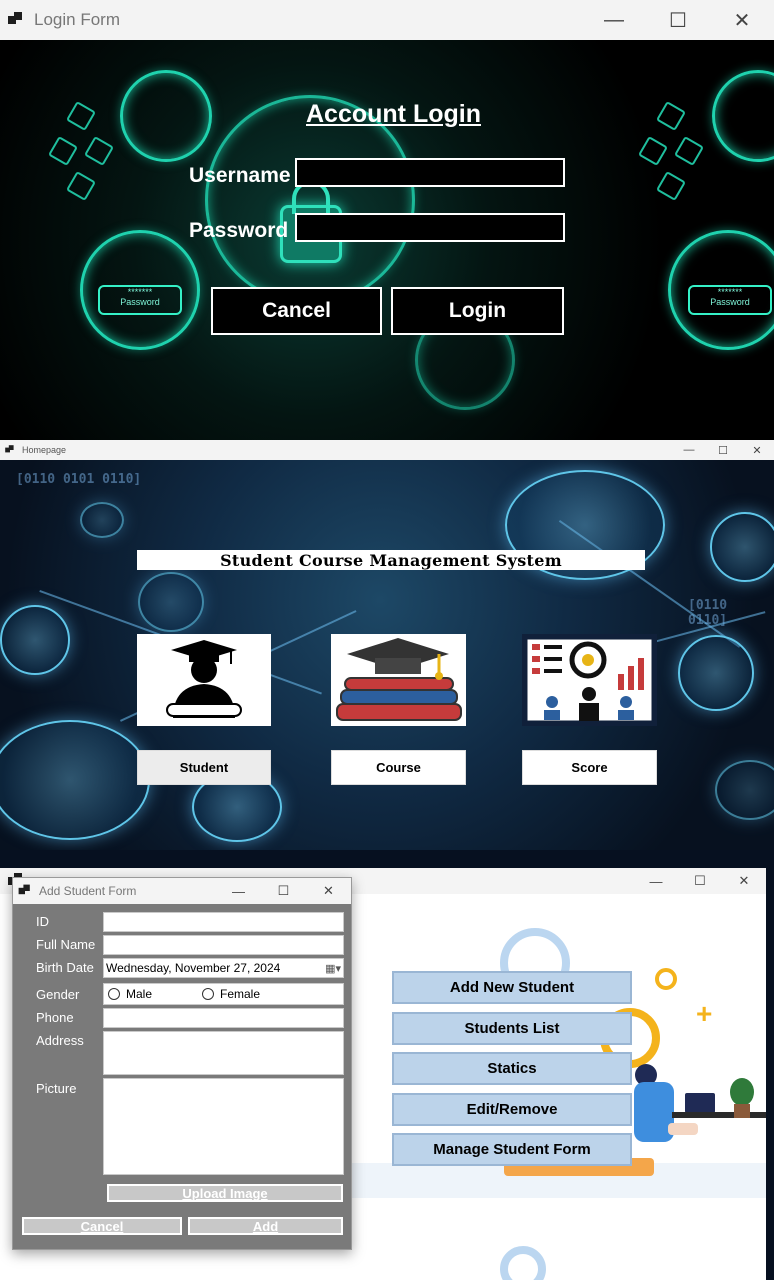 The height and width of the screenshot is (1280, 774). I want to click on female-radio: Female, so click(231, 994).